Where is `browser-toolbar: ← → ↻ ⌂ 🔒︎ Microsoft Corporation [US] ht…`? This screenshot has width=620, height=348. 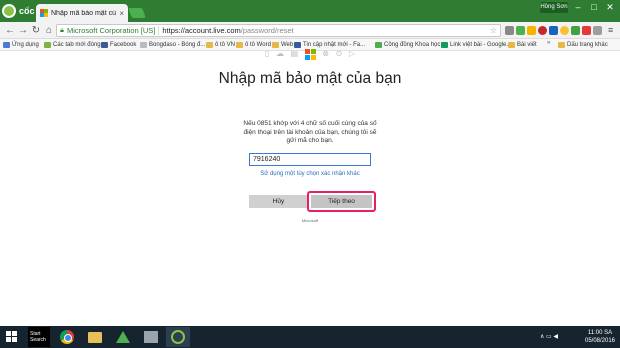
browser-toolbar: ← → ↻ ⌂ 🔒︎ Microsoft Corporation [US] ht… is located at coordinates (310, 30).